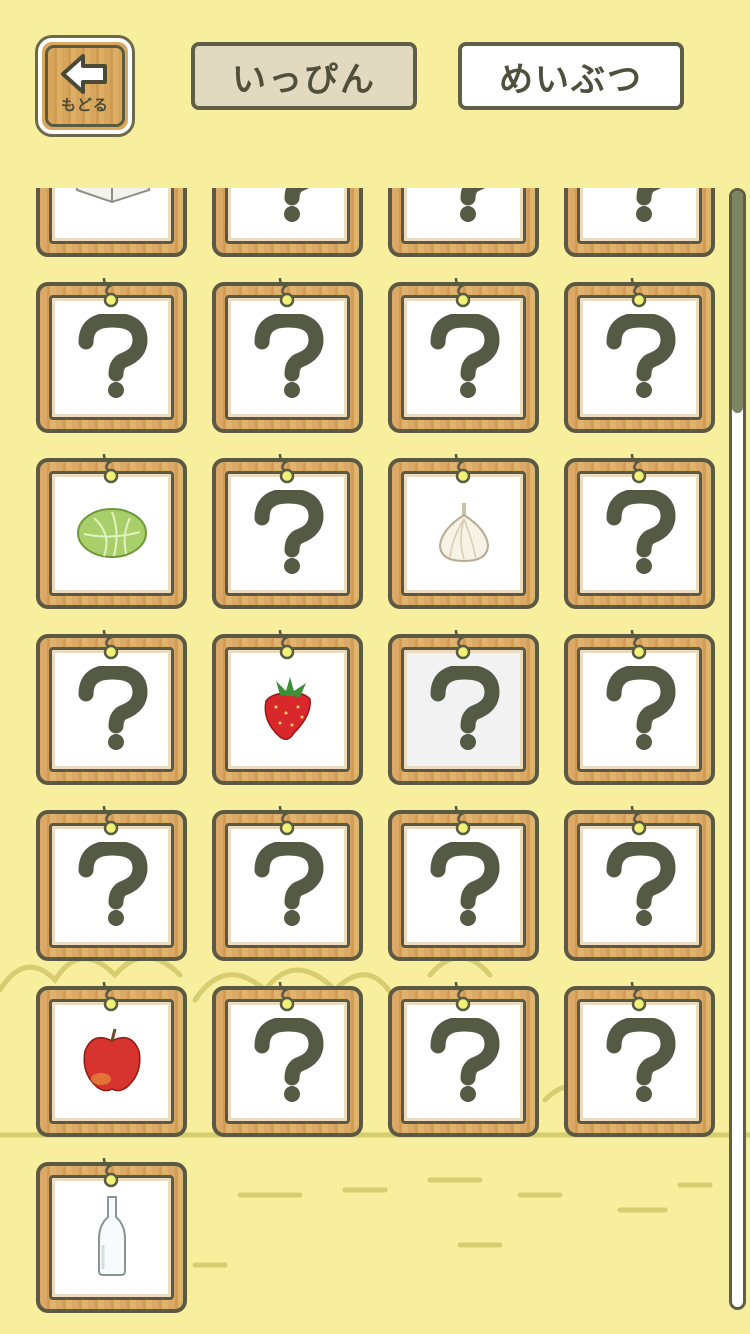 The width and height of the screenshot is (750, 1334). Describe the element at coordinates (304, 76) in the screenshot. I see `tab-items: いっぴん` at that location.